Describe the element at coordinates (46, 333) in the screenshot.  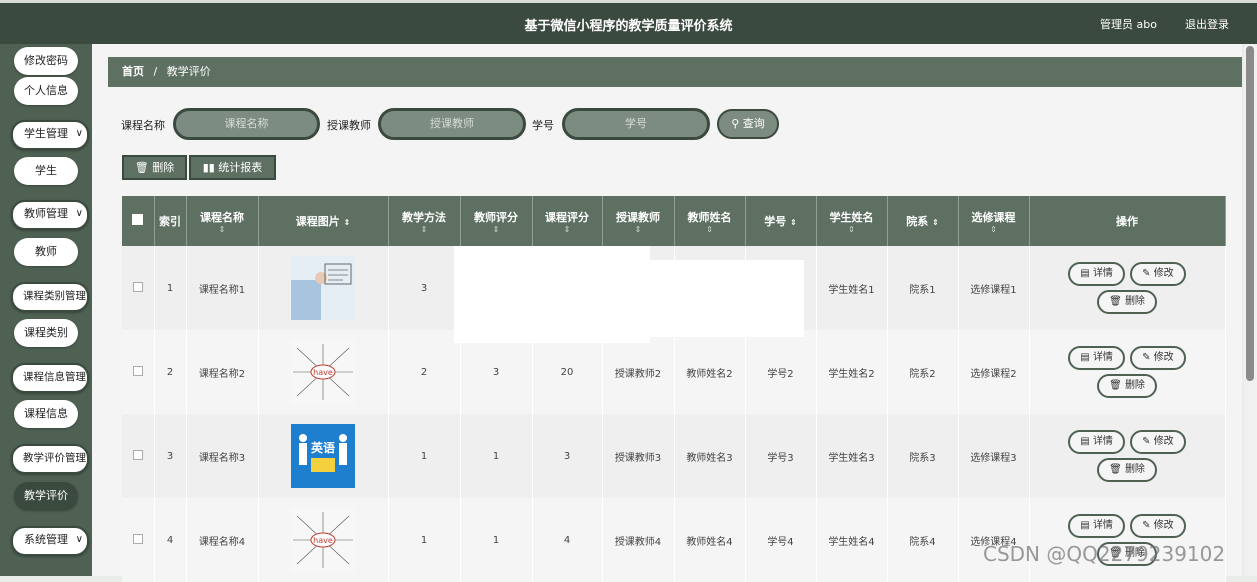
I see `sidebar-item-course-category: 课程类别` at that location.